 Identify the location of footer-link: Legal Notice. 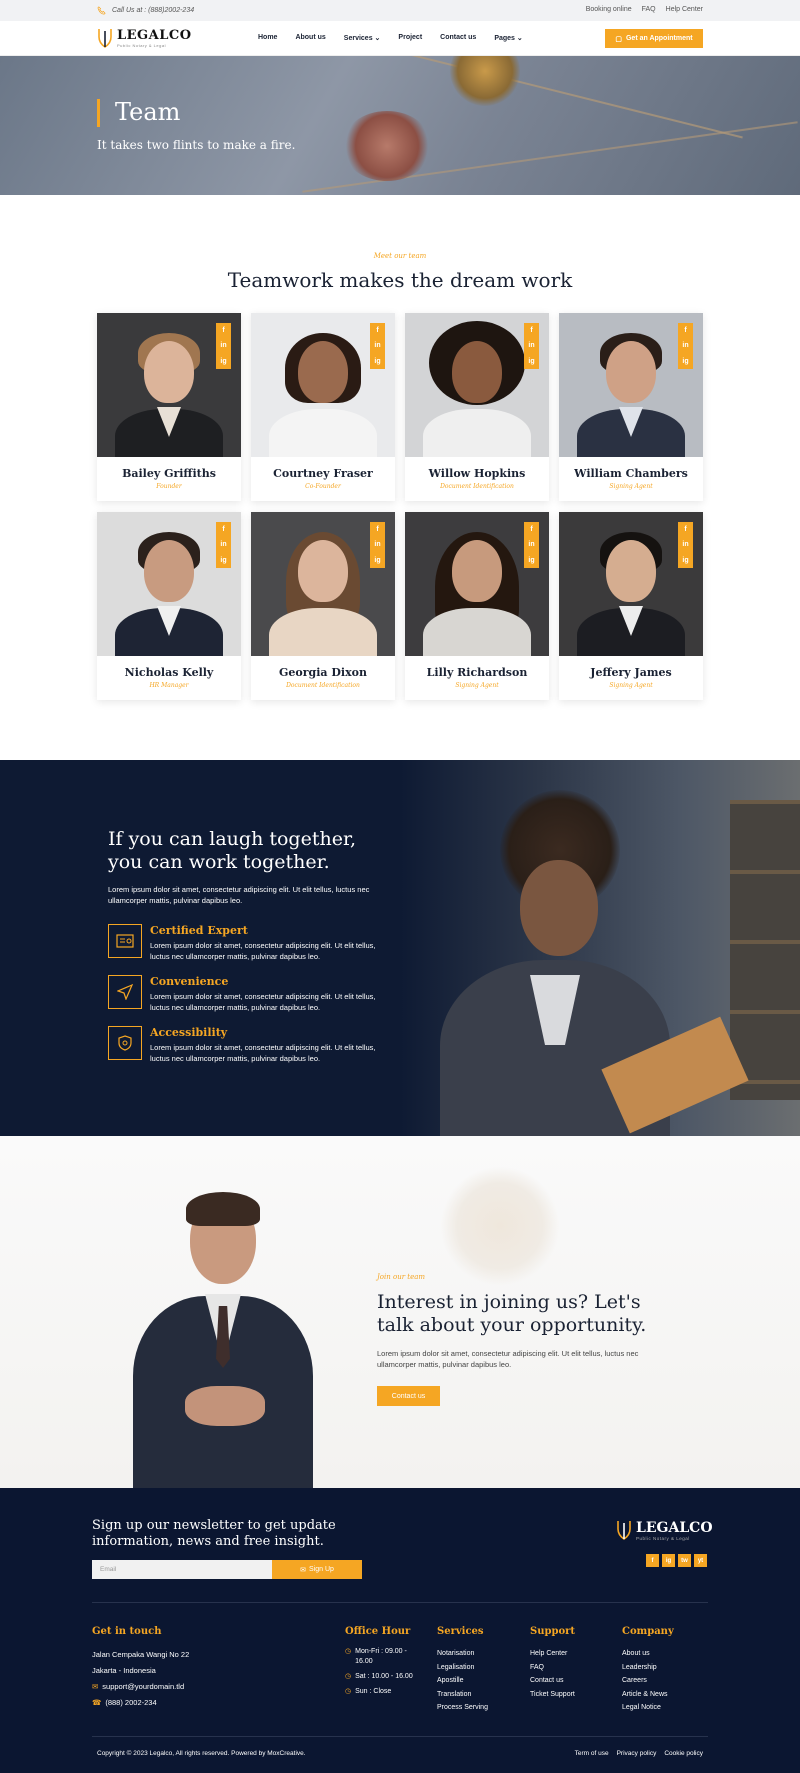
(648, 1708).